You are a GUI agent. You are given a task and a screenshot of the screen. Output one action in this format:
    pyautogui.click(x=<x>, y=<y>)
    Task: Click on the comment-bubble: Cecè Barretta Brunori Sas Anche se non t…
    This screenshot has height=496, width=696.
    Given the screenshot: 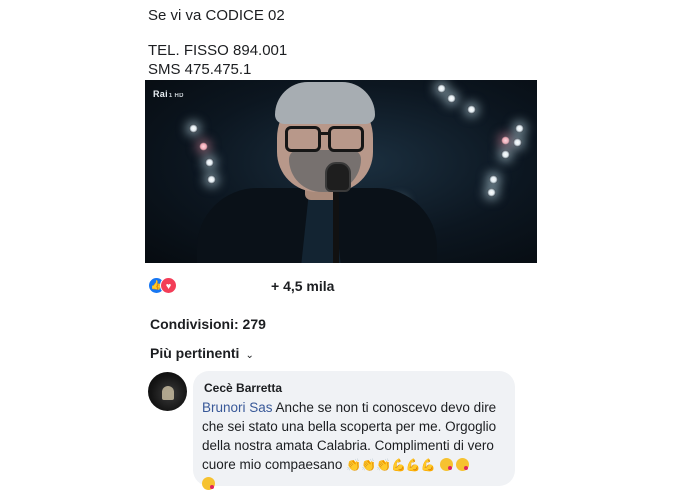 What is the action you would take?
    pyautogui.click(x=354, y=430)
    